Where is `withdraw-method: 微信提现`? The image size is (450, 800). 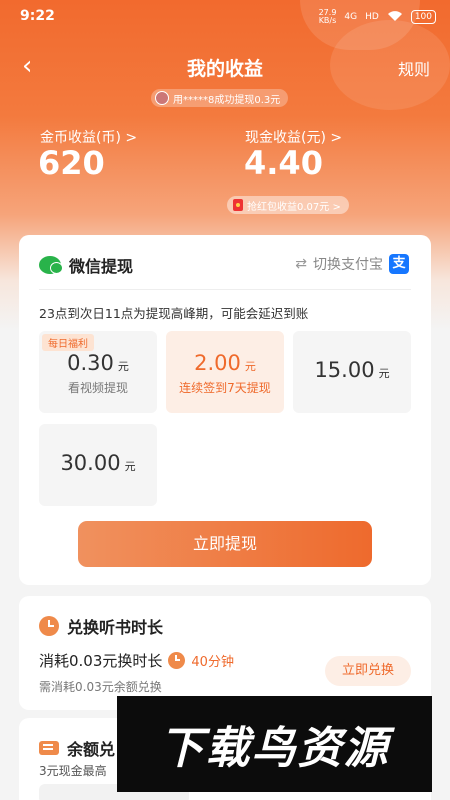
withdraw-method: 微信提现 is located at coordinates (86, 265).